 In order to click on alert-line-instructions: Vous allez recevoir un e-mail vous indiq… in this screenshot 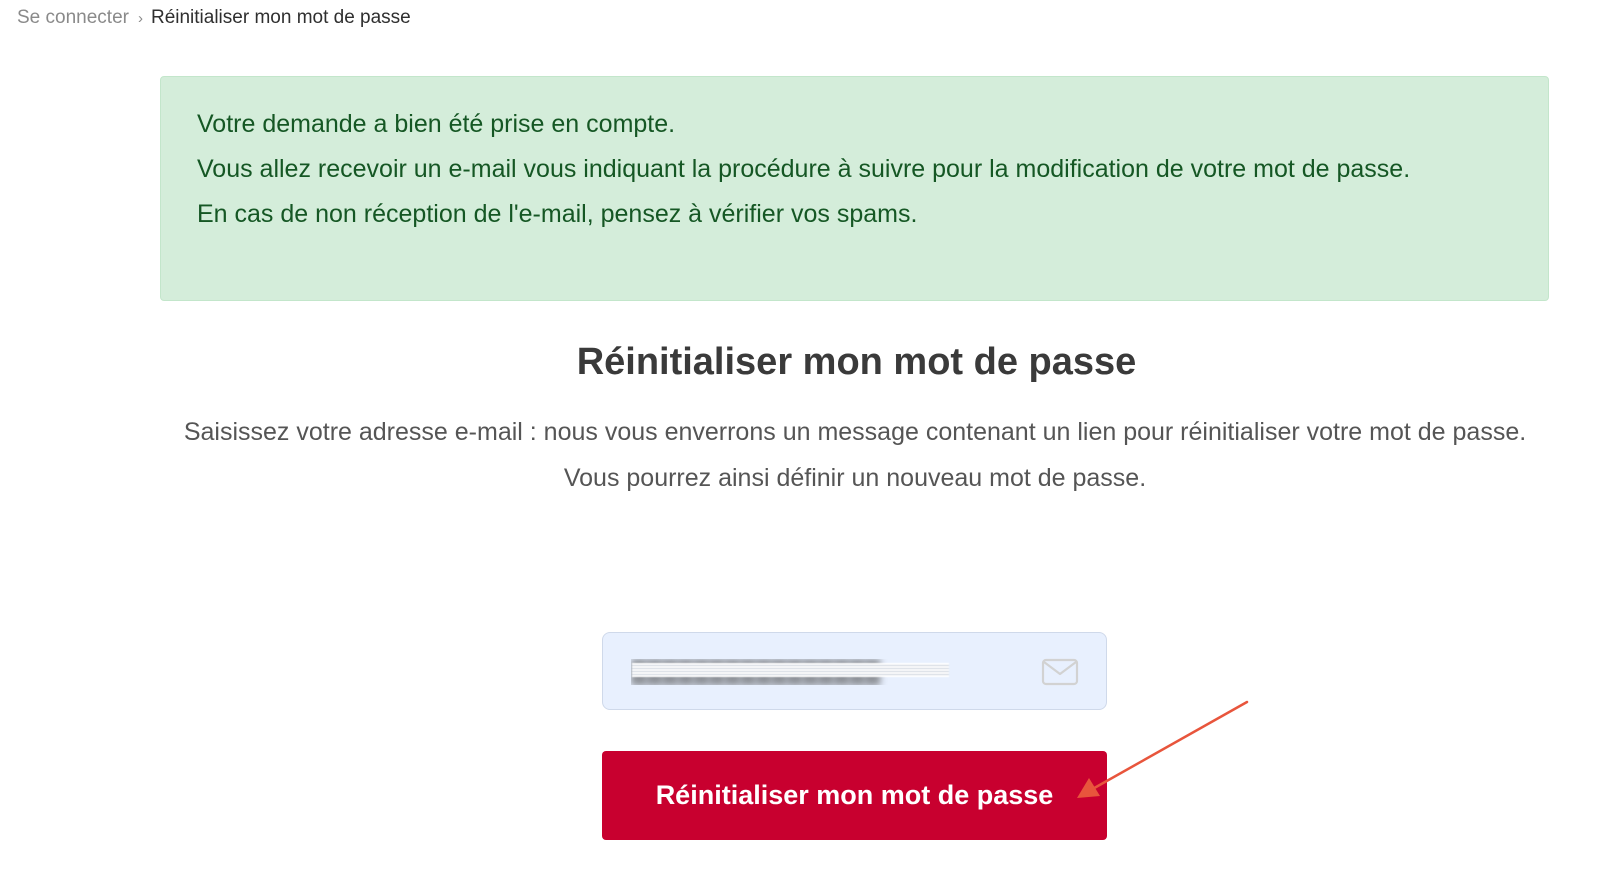, I will do `click(804, 169)`.